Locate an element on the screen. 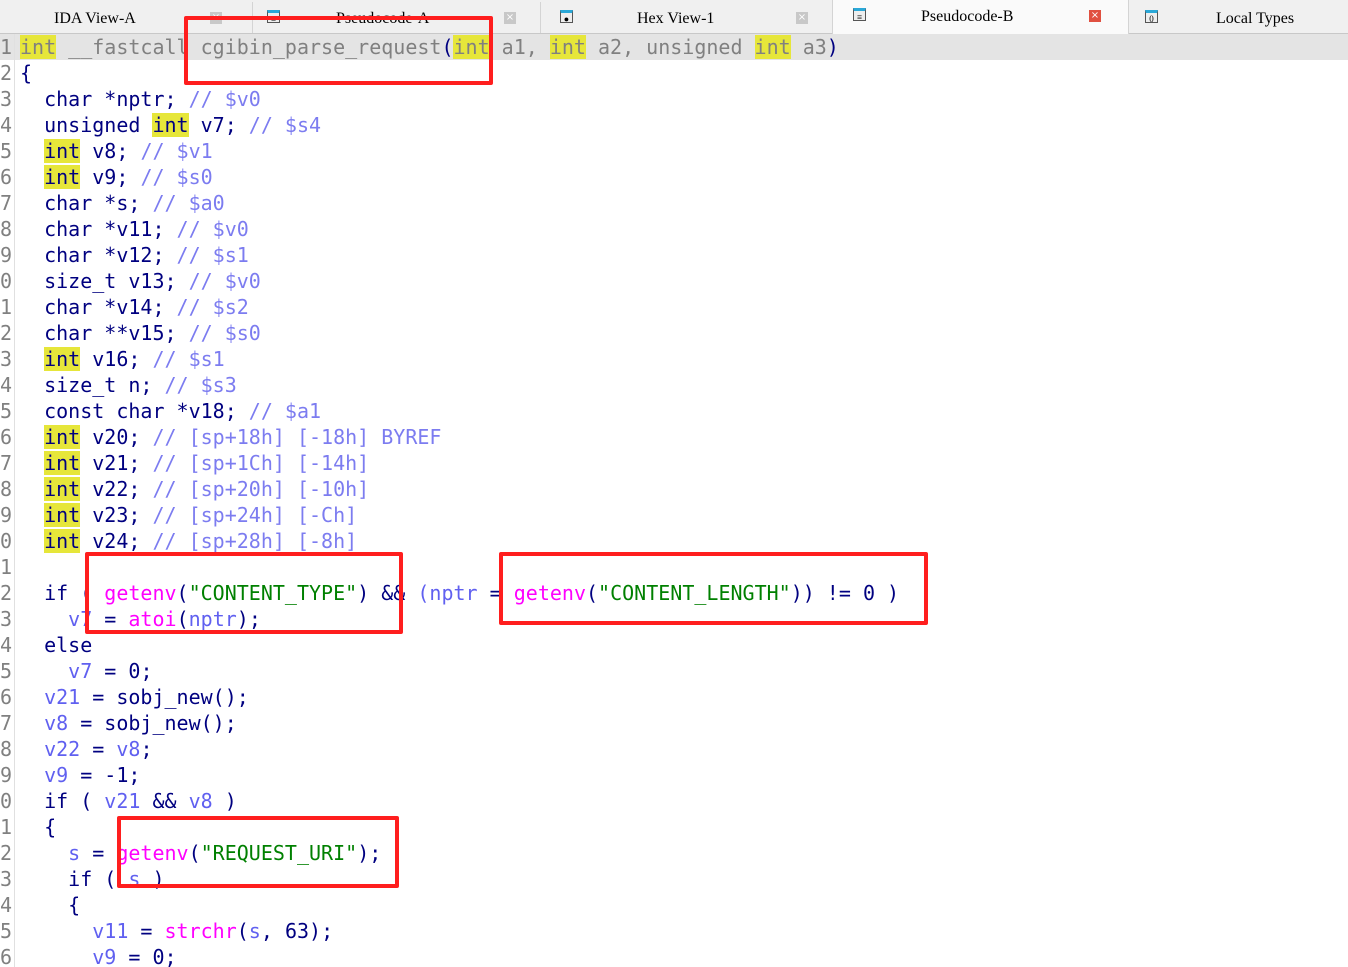 Image resolution: width=1348 pixels, height=967 pixels. token-p: ); is located at coordinates (321, 931).